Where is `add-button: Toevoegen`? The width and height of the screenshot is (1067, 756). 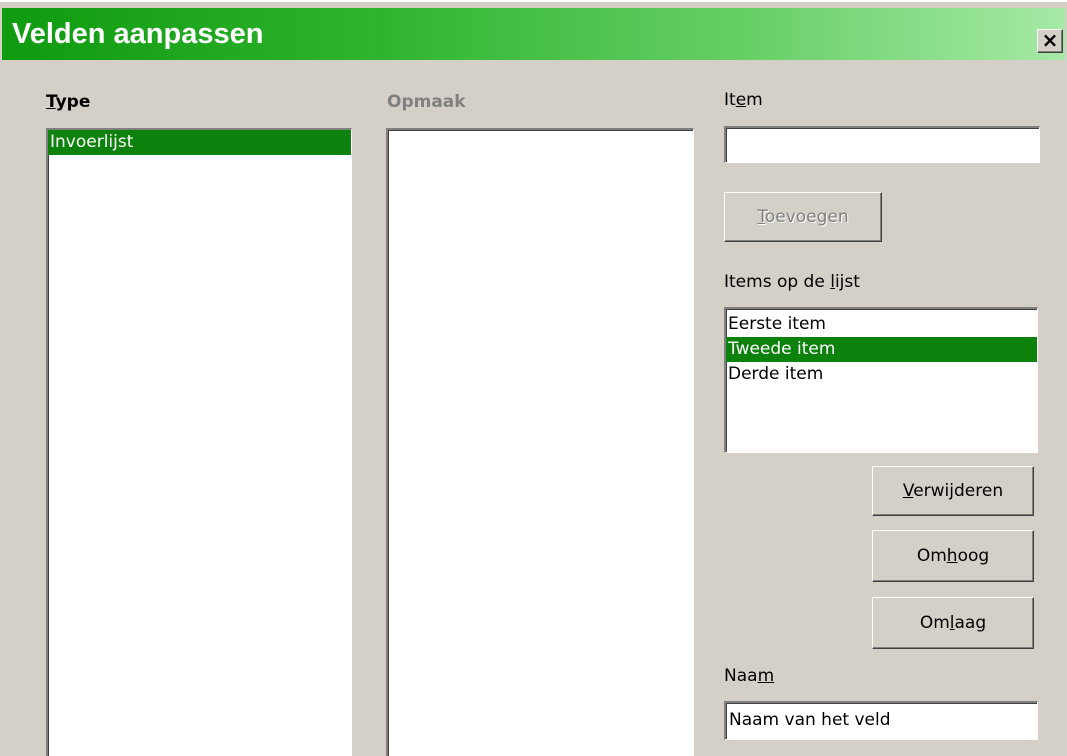 add-button: Toevoegen is located at coordinates (803, 217).